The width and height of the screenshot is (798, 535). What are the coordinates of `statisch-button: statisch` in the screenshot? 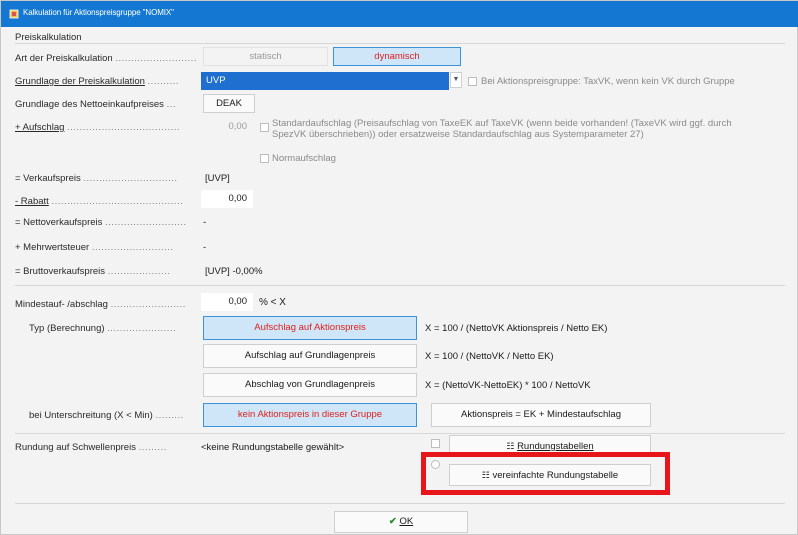 It's located at (265, 56).